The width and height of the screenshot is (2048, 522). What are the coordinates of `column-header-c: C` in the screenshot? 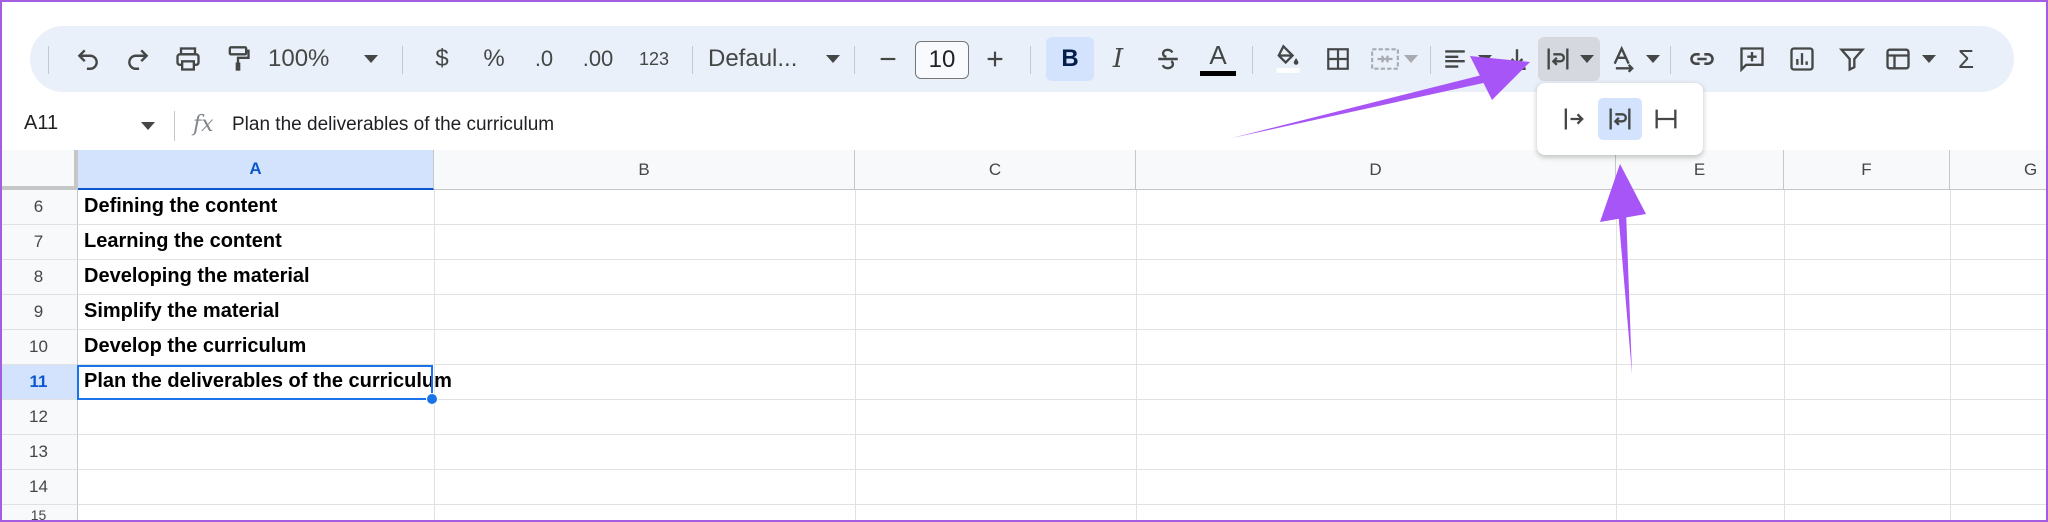 It's located at (995, 170).